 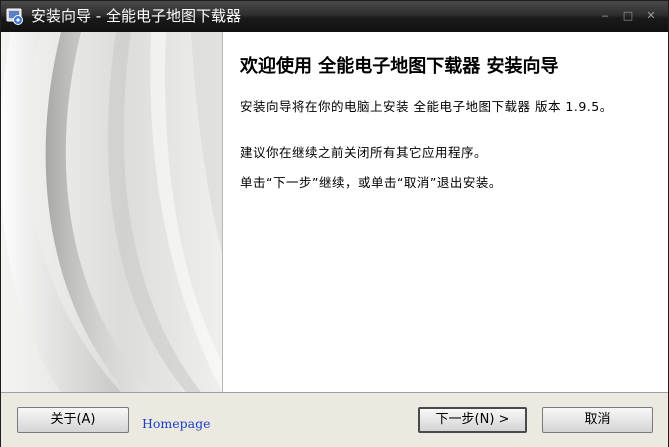 I want to click on install-description: 安装向导将在你的电脑上安装 全能电子地图下载器 版本 1.9.5。, so click(x=426, y=106).